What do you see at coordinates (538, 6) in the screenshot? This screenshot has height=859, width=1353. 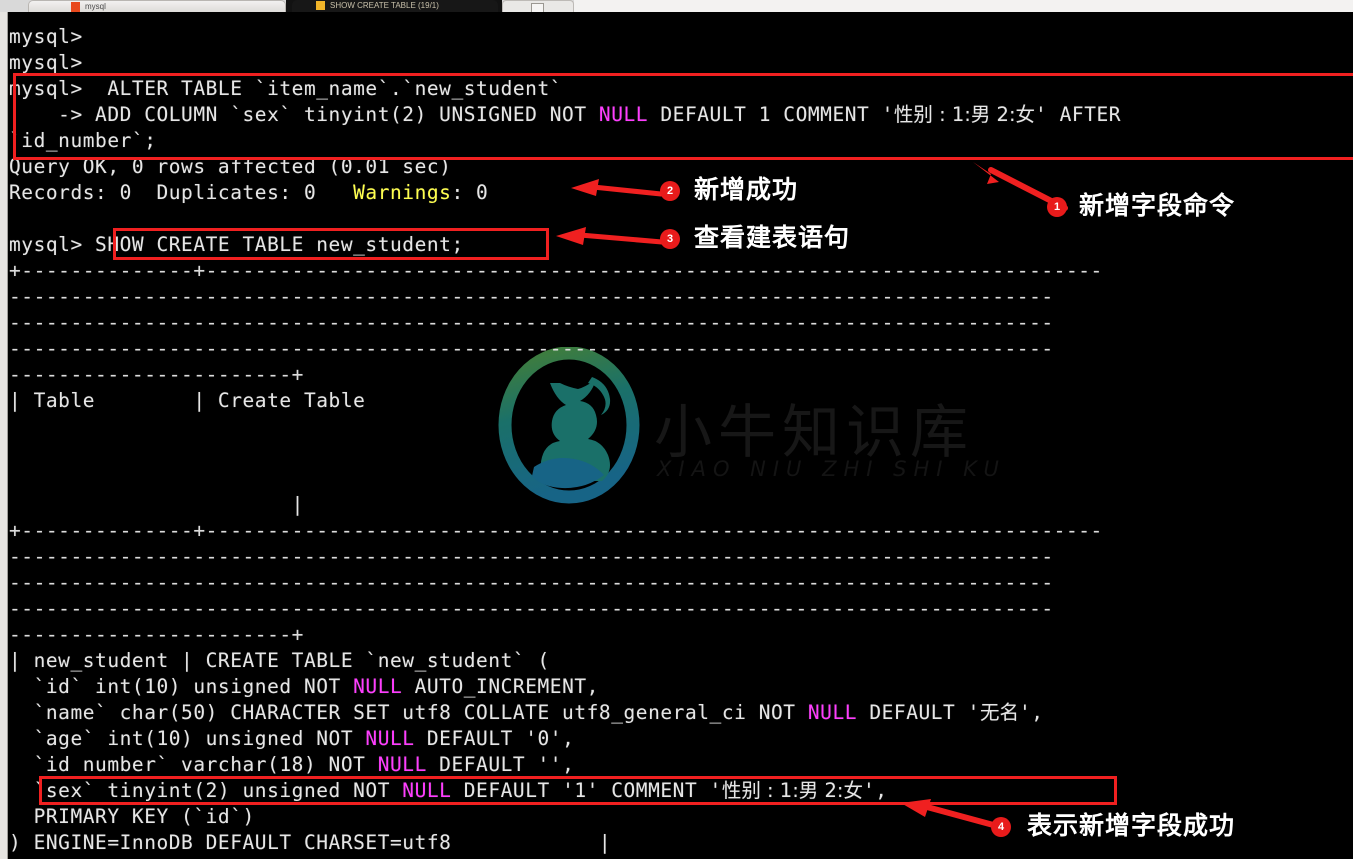 I see `new-tab-button` at bounding box center [538, 6].